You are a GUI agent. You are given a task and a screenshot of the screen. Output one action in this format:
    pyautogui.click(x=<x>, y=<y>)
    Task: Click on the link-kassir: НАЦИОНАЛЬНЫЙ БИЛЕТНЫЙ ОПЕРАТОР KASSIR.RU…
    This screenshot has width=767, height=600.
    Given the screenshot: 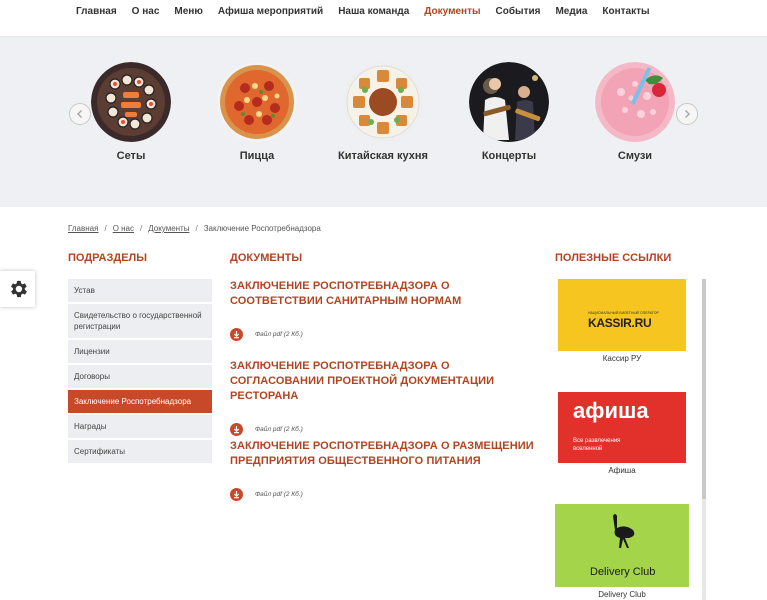 What is the action you would take?
    pyautogui.click(x=622, y=321)
    